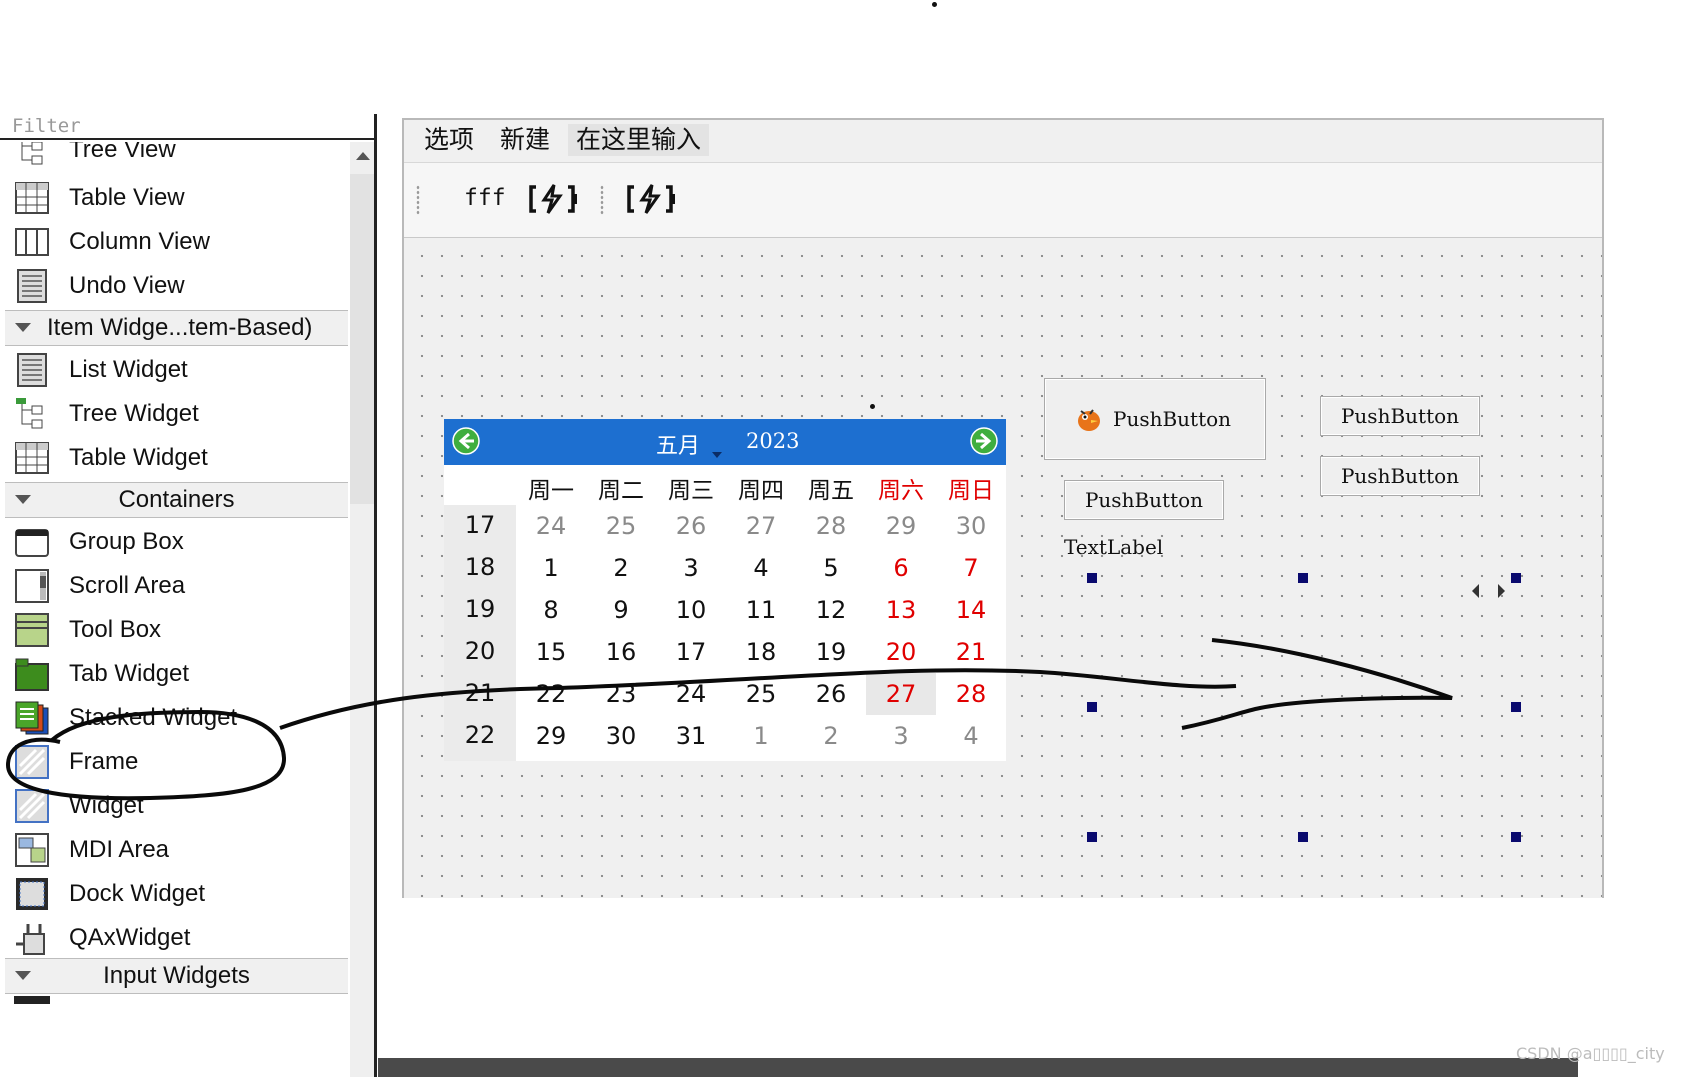 The height and width of the screenshot is (1077, 1708). I want to click on calendar-day: 20, so click(901, 652).